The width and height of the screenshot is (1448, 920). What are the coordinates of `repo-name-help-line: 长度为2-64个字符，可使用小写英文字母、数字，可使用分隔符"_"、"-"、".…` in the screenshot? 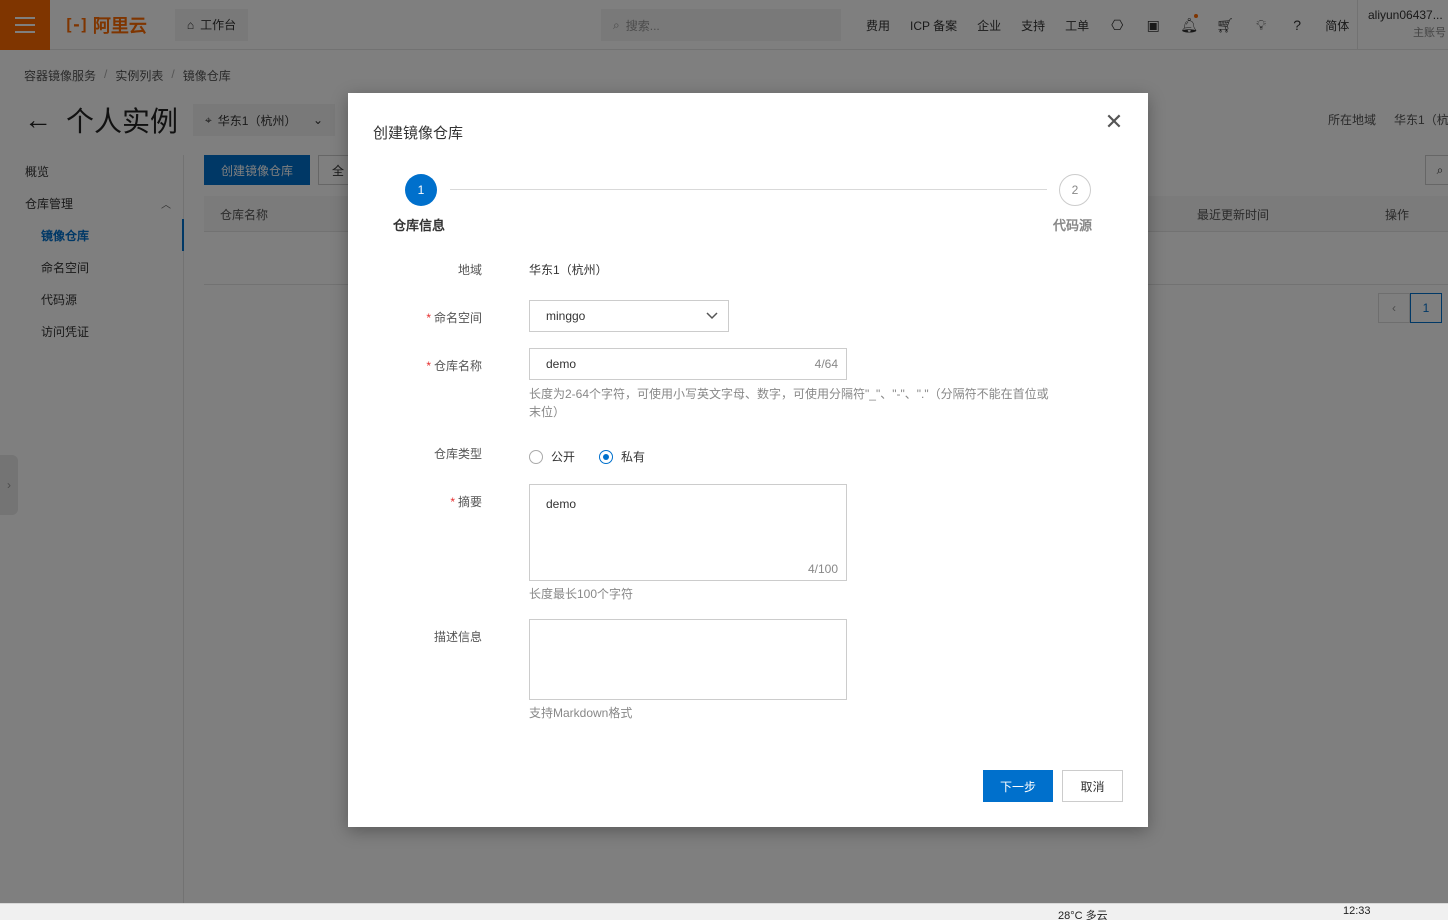 It's located at (789, 394).